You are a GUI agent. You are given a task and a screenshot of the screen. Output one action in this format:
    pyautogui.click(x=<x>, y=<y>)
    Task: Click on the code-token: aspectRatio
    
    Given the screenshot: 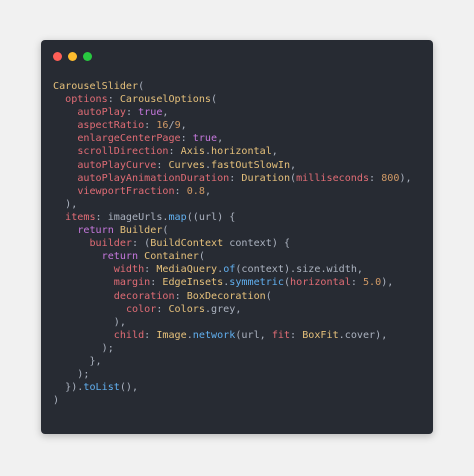 What is the action you would take?
    pyautogui.click(x=111, y=126)
    